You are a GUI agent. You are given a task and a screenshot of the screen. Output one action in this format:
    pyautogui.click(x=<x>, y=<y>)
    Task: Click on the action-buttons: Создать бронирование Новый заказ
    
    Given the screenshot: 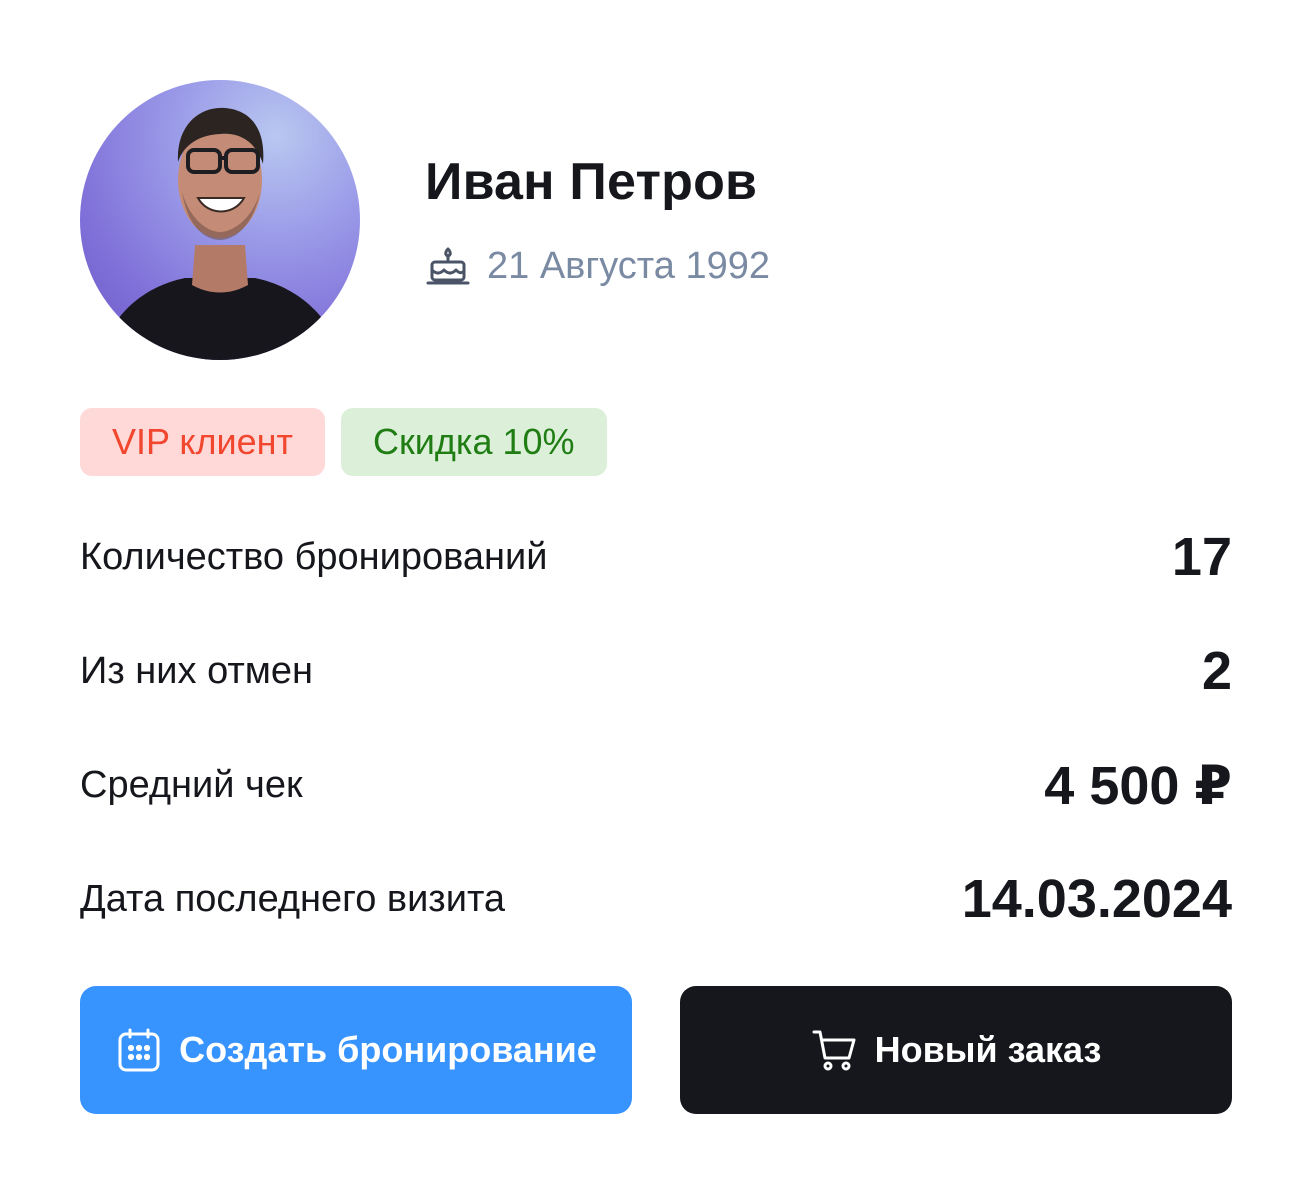 What is the action you would take?
    pyautogui.click(x=656, y=1050)
    